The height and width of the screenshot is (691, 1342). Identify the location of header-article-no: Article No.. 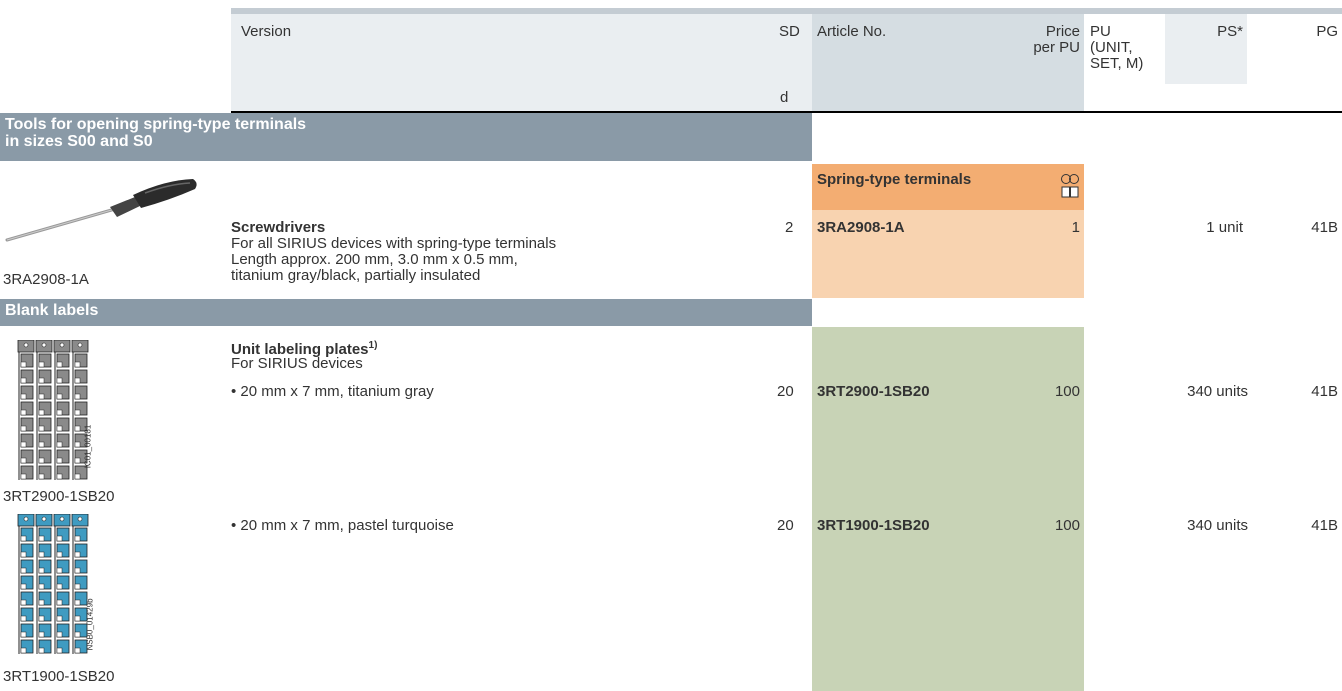
(852, 31).